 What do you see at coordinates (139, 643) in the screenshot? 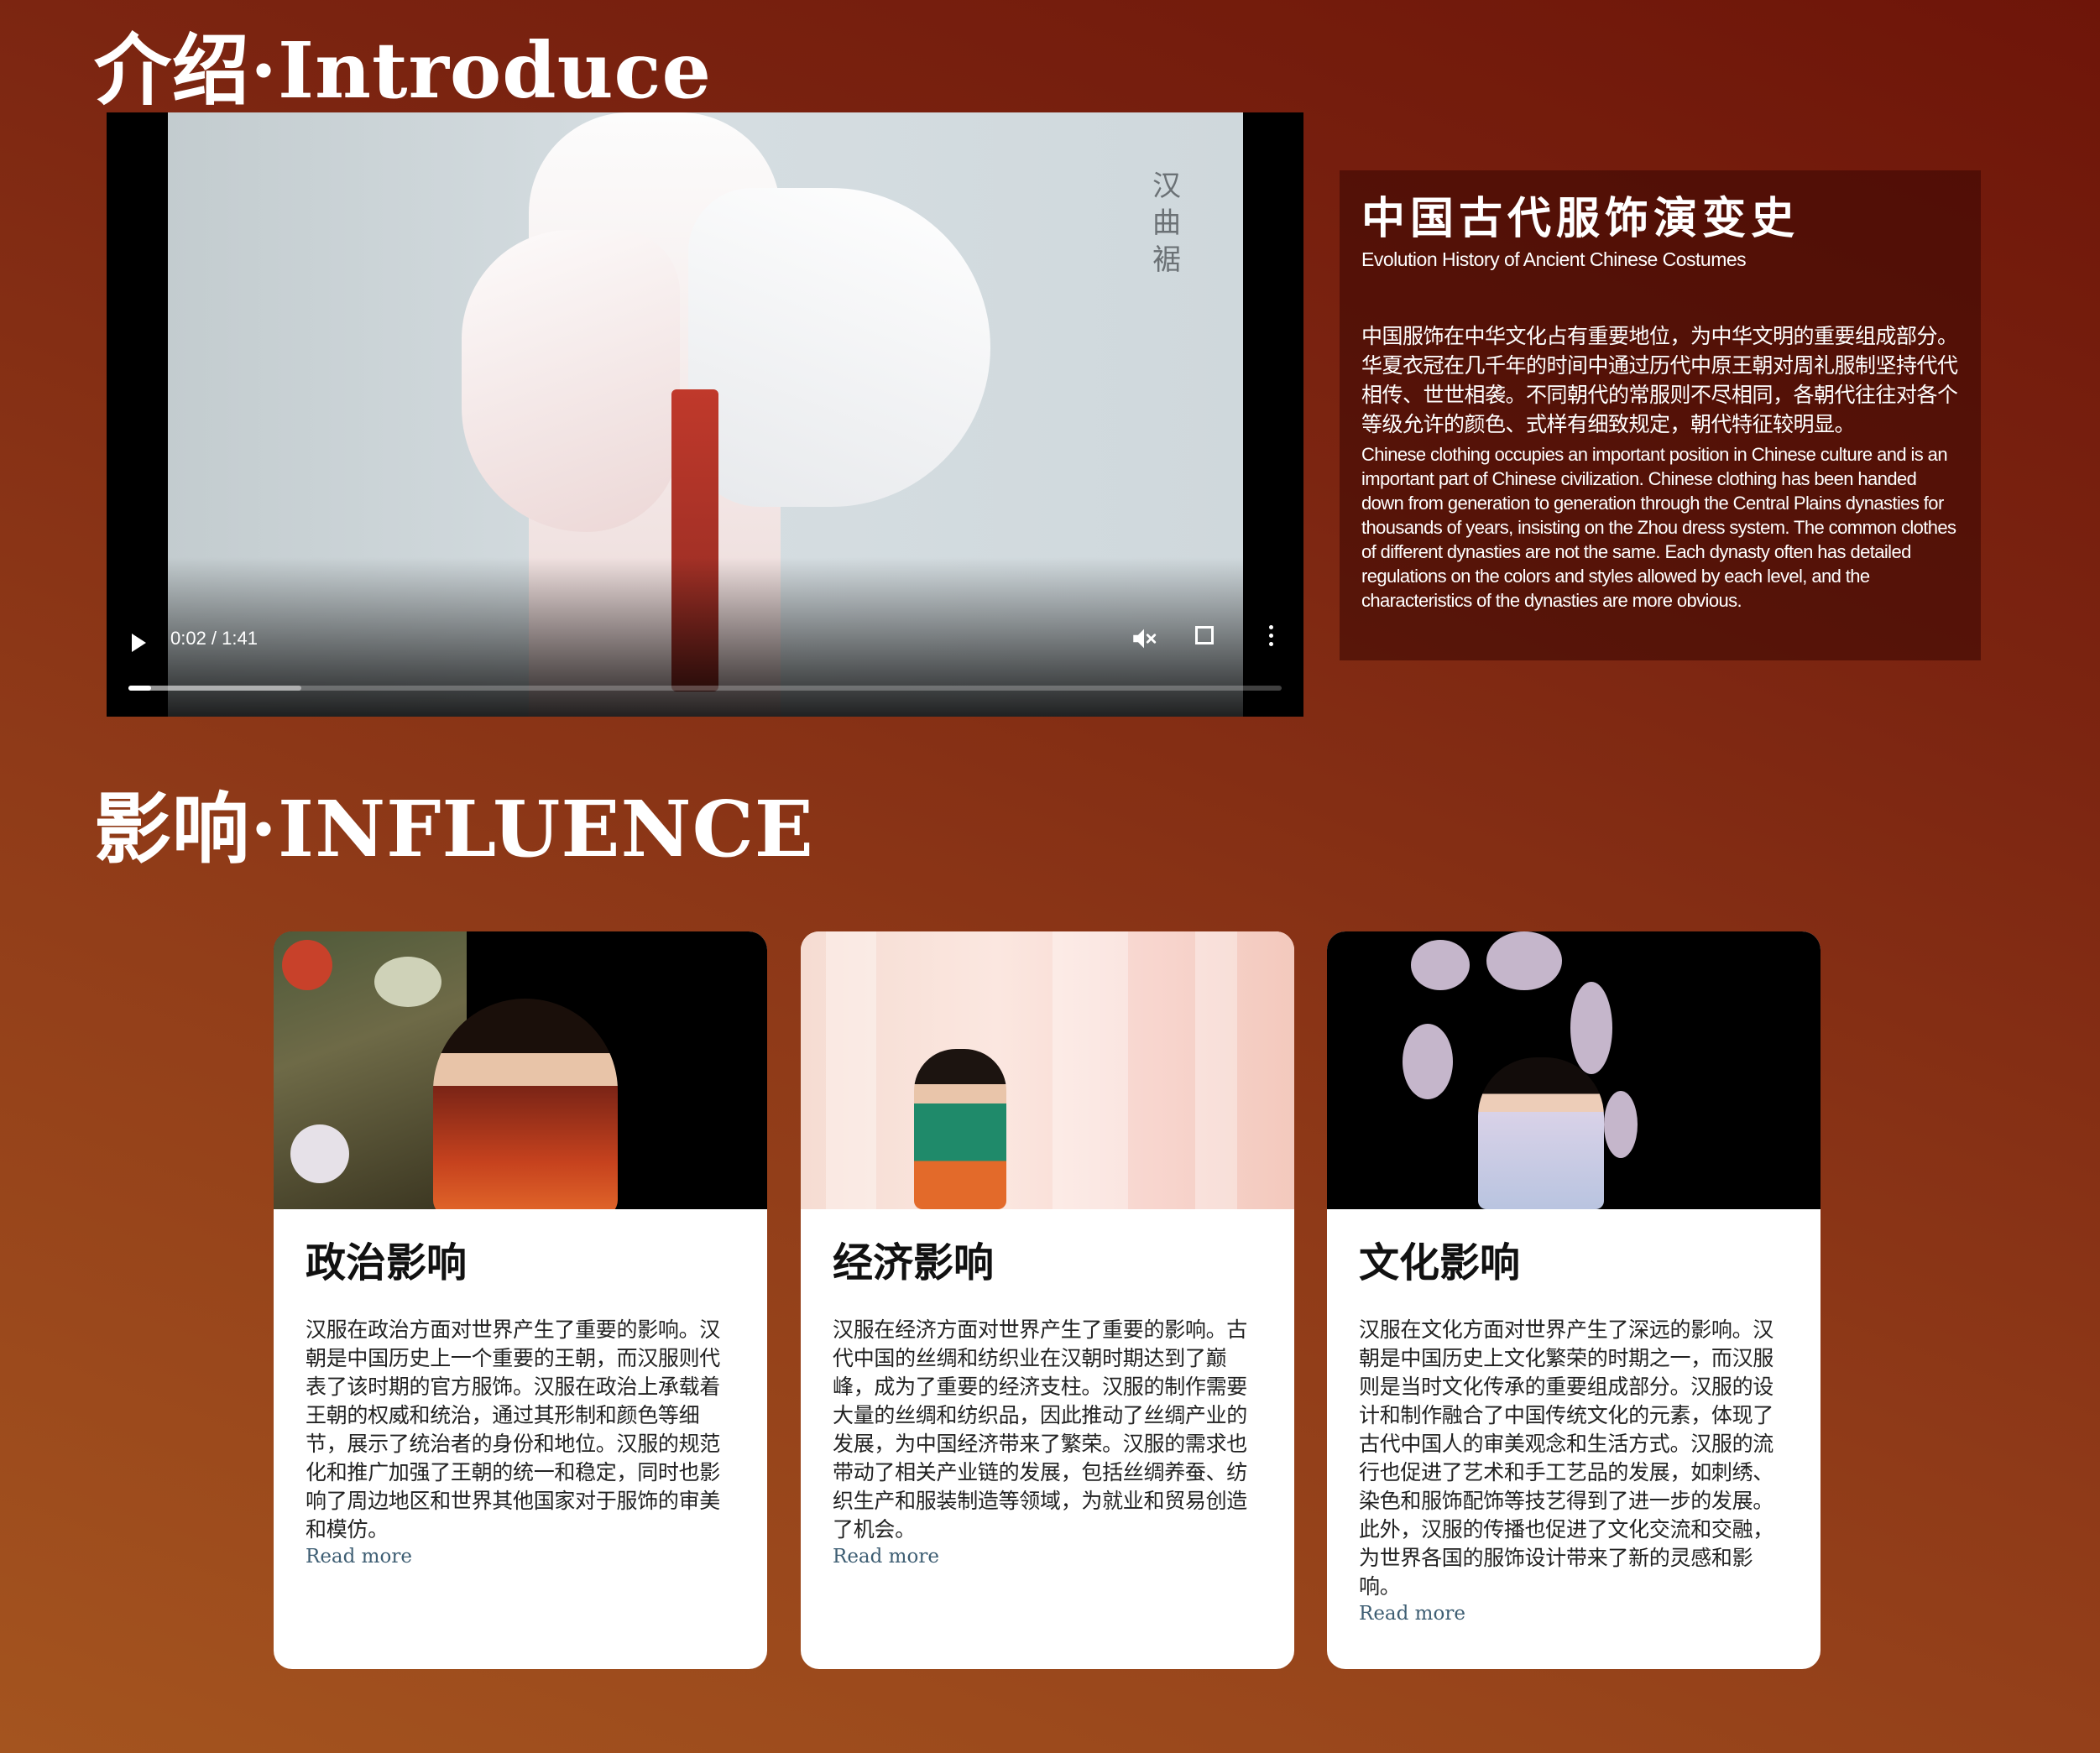
I see `play-icon` at bounding box center [139, 643].